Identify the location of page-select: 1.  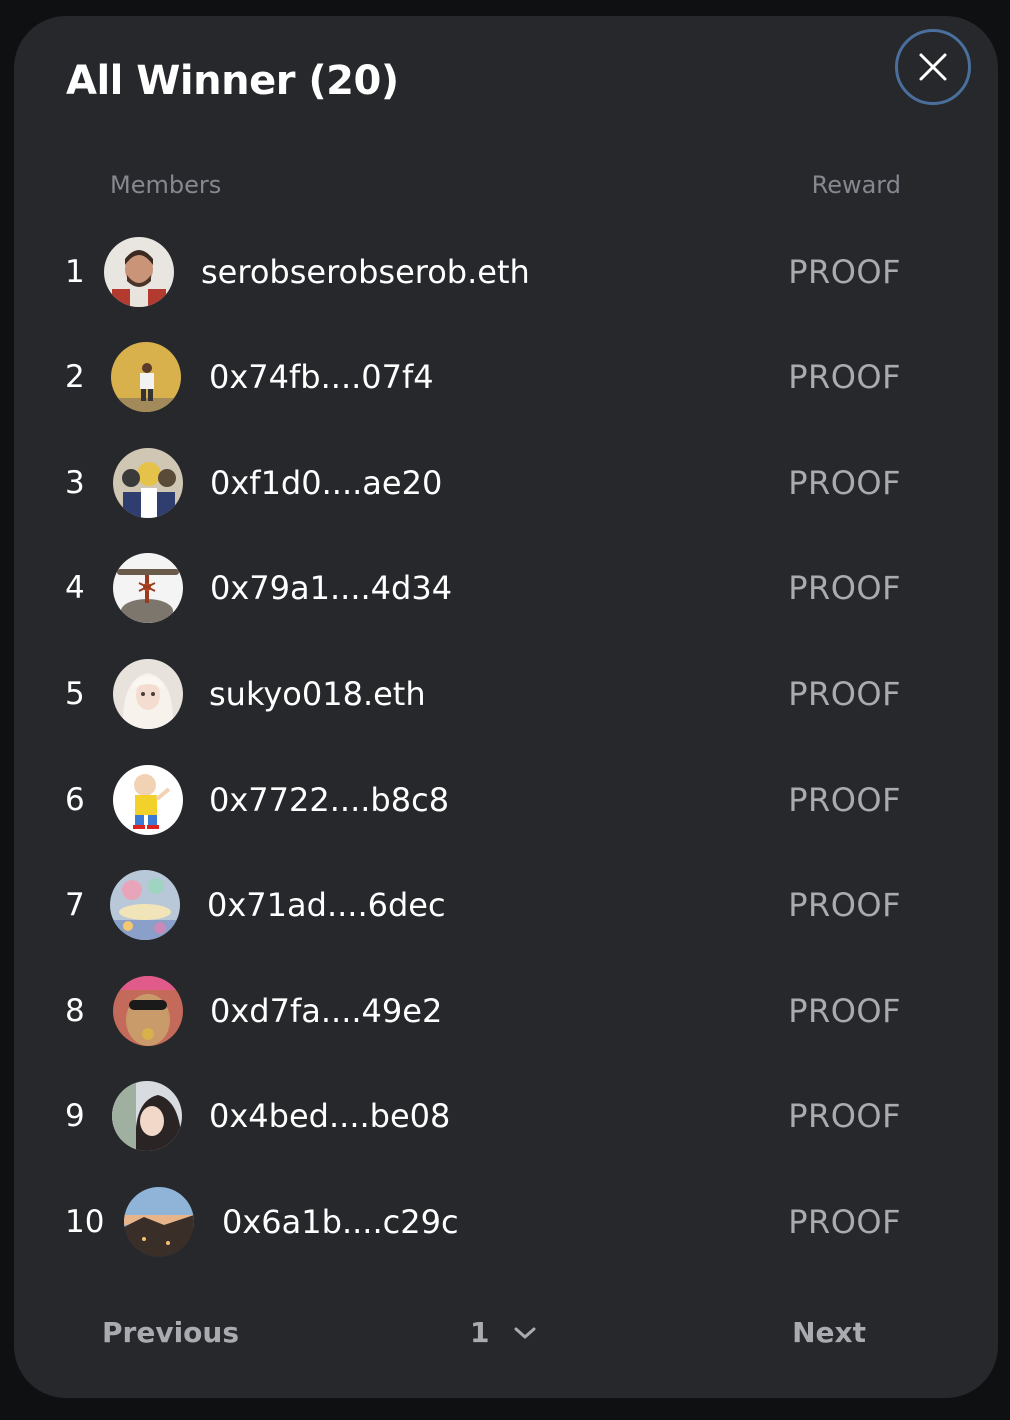
(503, 1332).